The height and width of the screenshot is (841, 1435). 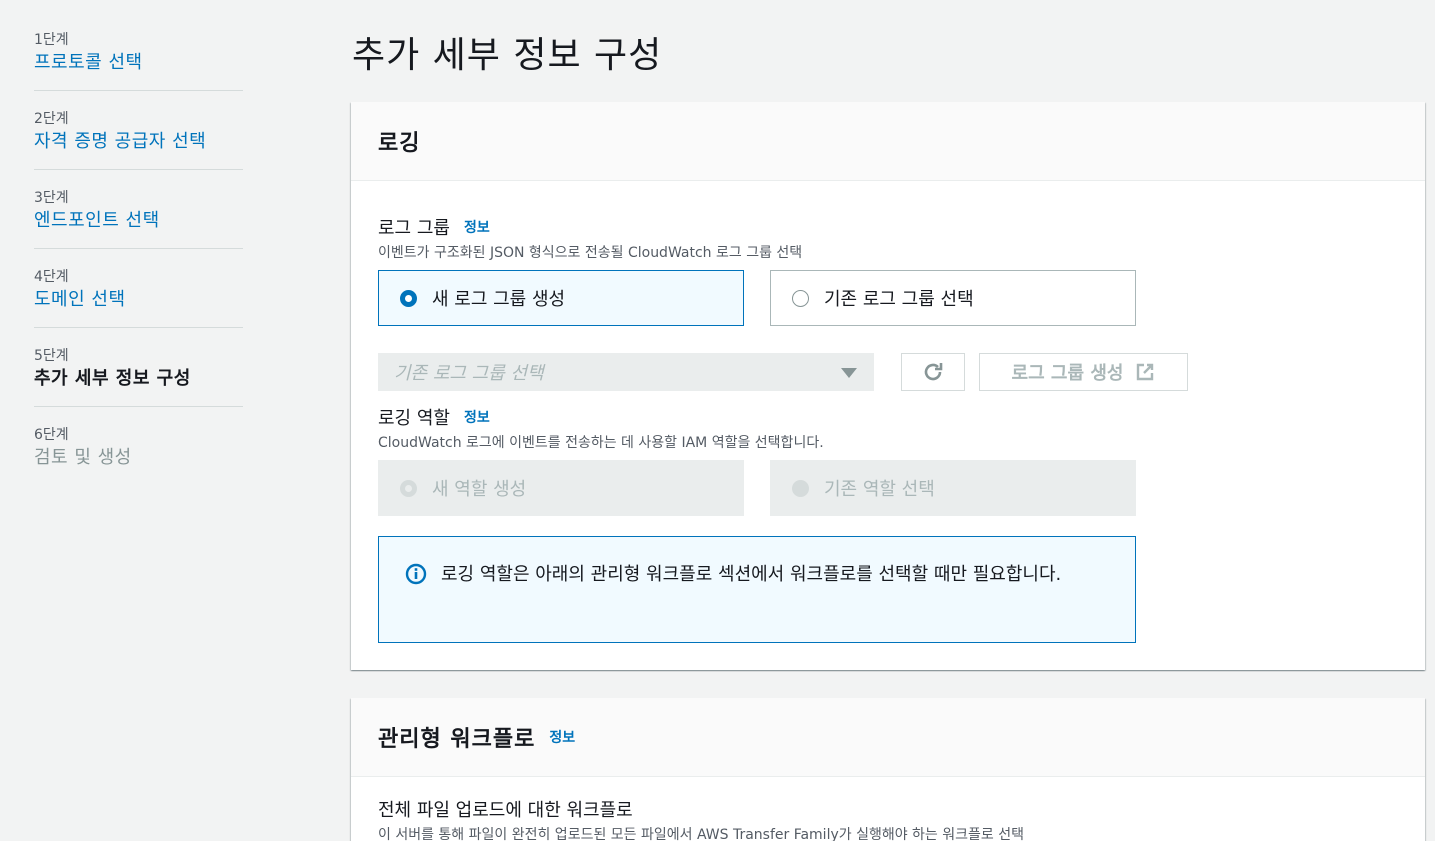 I want to click on refresh-icon, so click(x=933, y=372).